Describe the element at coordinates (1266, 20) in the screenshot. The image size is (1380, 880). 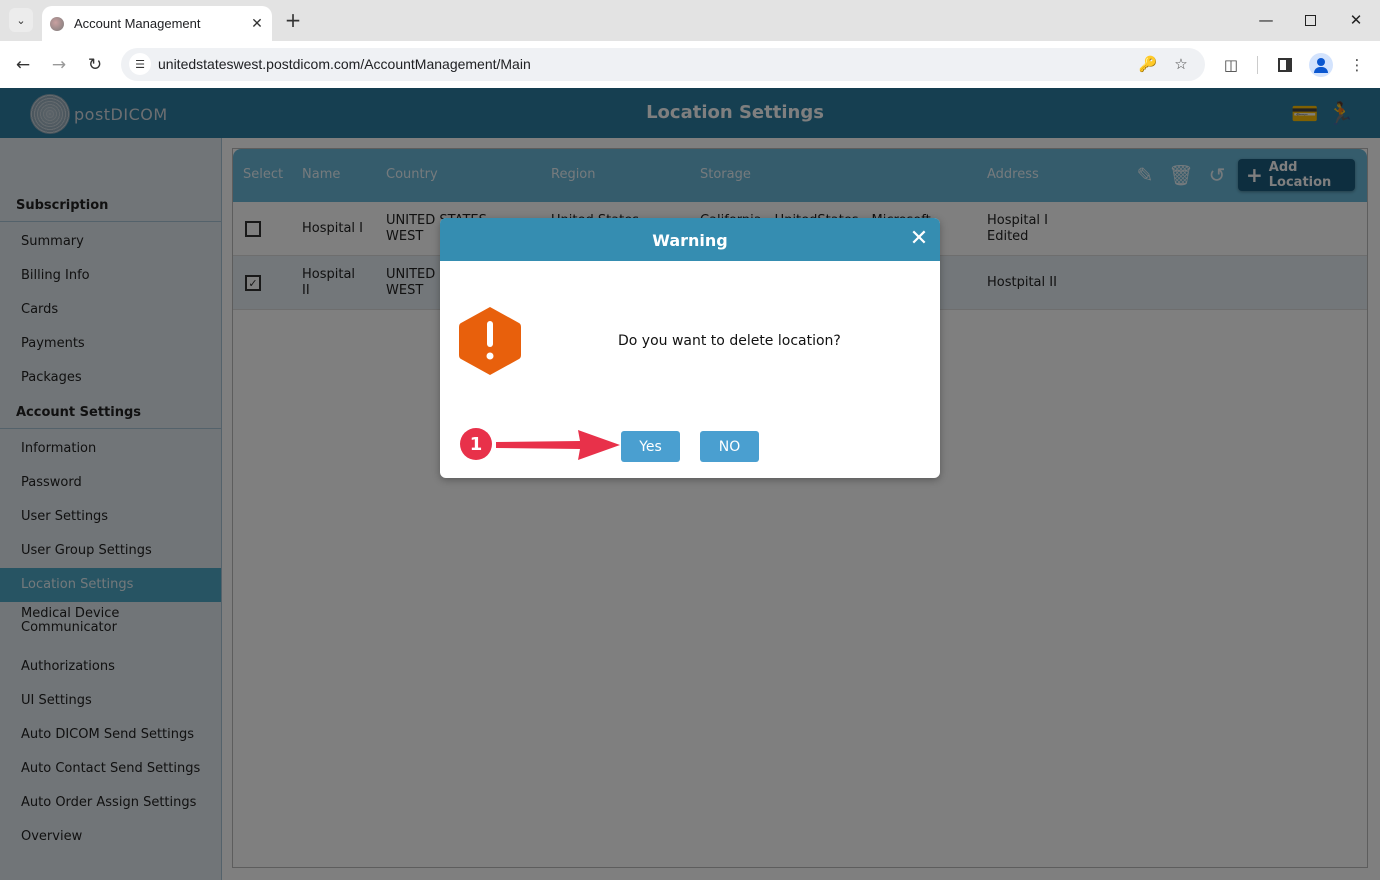
I see `minimize-icon: —` at that location.